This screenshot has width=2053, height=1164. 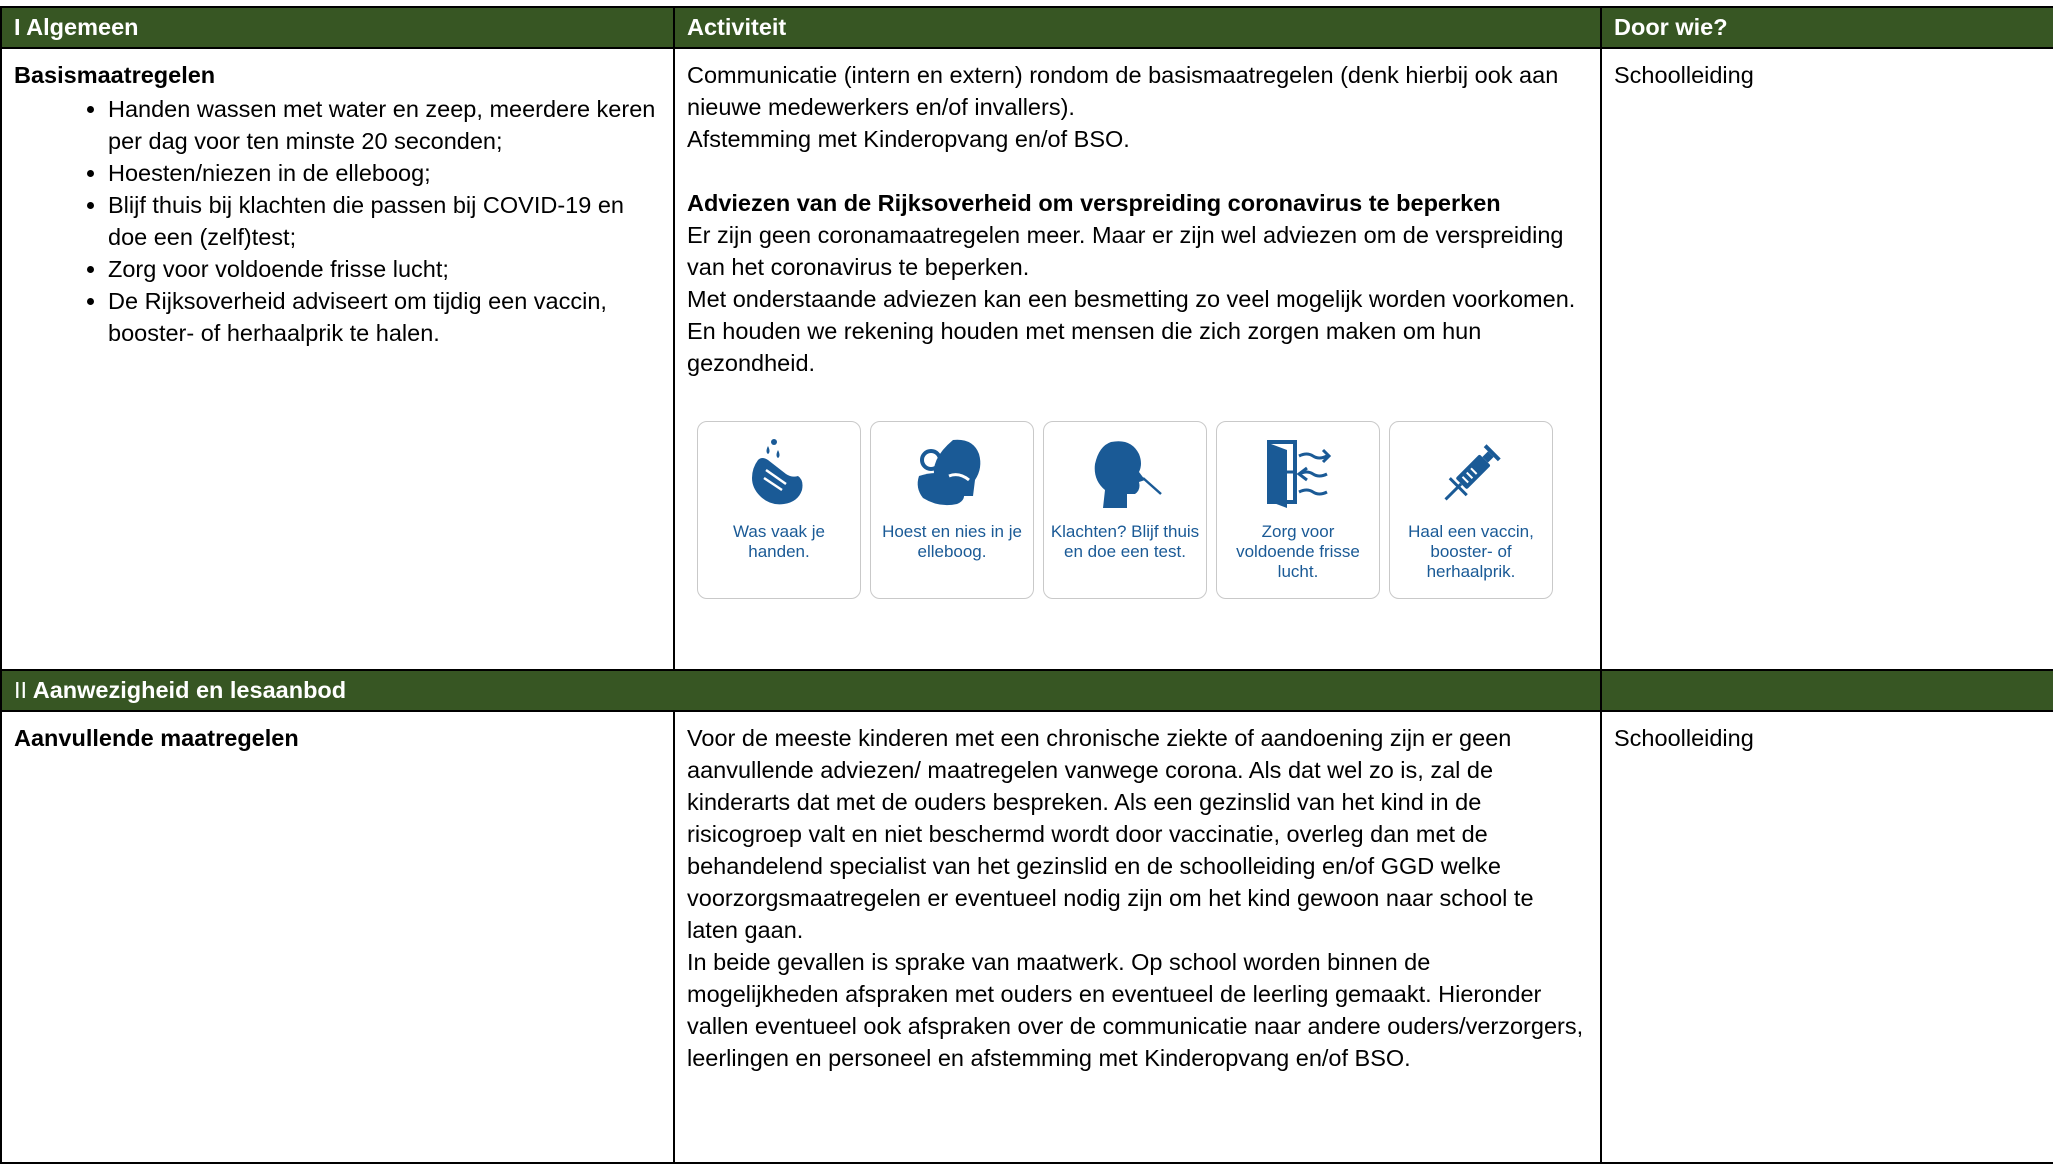 What do you see at coordinates (1128, 474) in the screenshot?
I see `symptoms-test-icon` at bounding box center [1128, 474].